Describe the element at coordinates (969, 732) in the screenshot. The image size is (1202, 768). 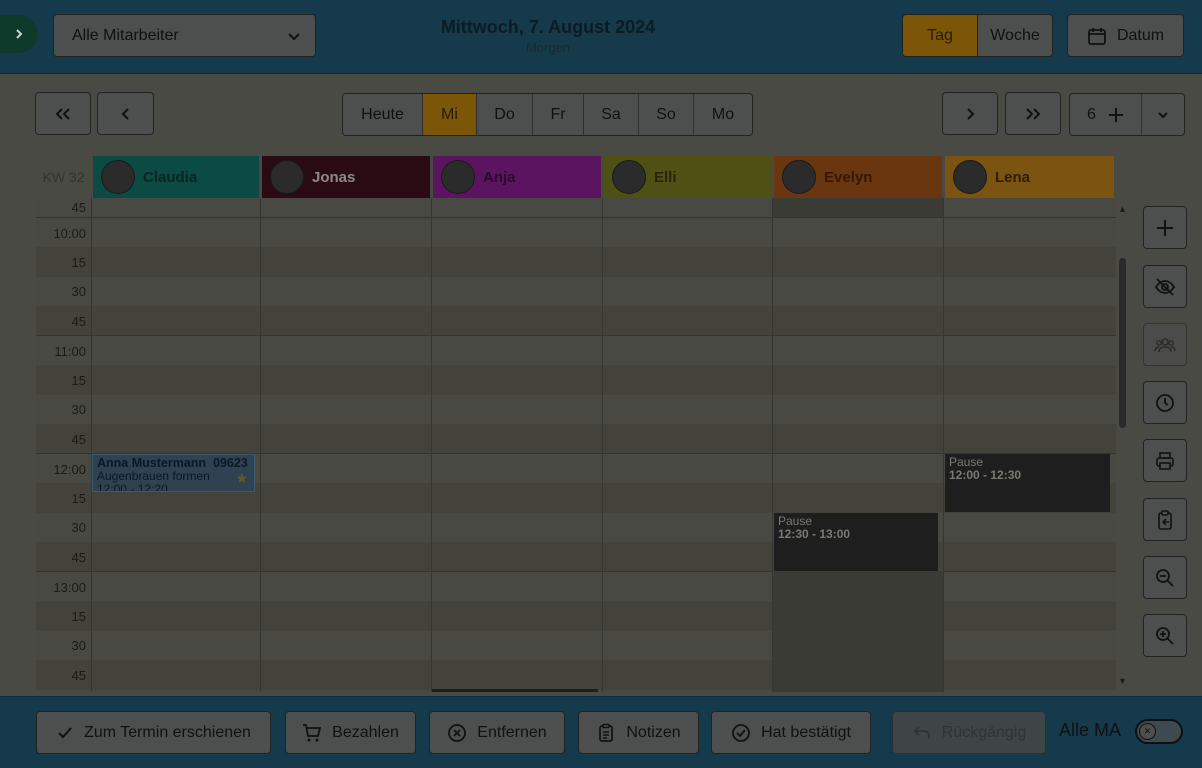
I see `undo-button: Rückgängig` at that location.